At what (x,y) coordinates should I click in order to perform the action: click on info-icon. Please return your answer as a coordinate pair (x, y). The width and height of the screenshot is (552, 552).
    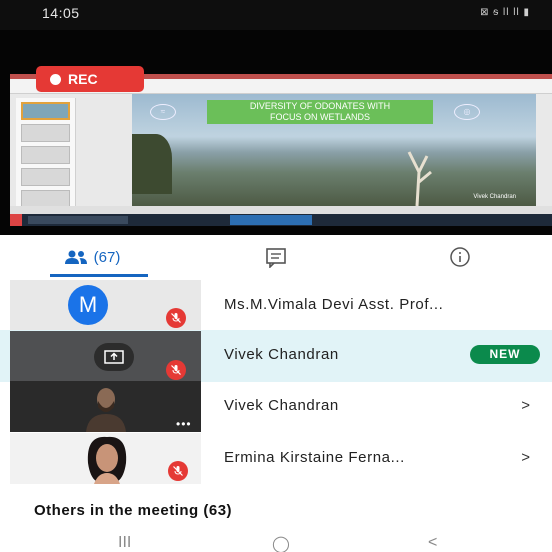
    Looking at the image, I should click on (460, 257).